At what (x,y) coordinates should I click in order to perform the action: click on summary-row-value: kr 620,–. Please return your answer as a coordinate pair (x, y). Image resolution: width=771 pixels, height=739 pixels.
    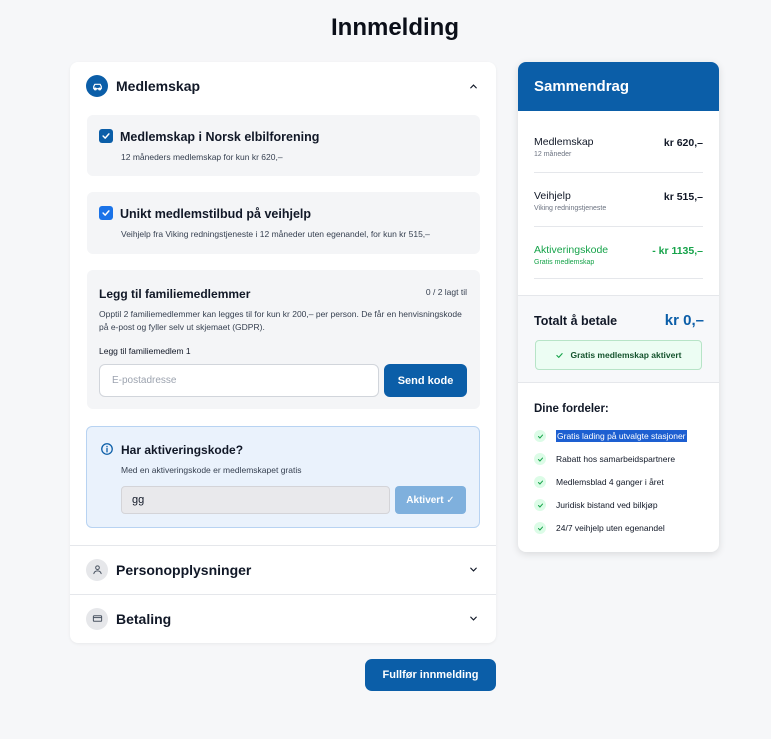
    Looking at the image, I should click on (683, 143).